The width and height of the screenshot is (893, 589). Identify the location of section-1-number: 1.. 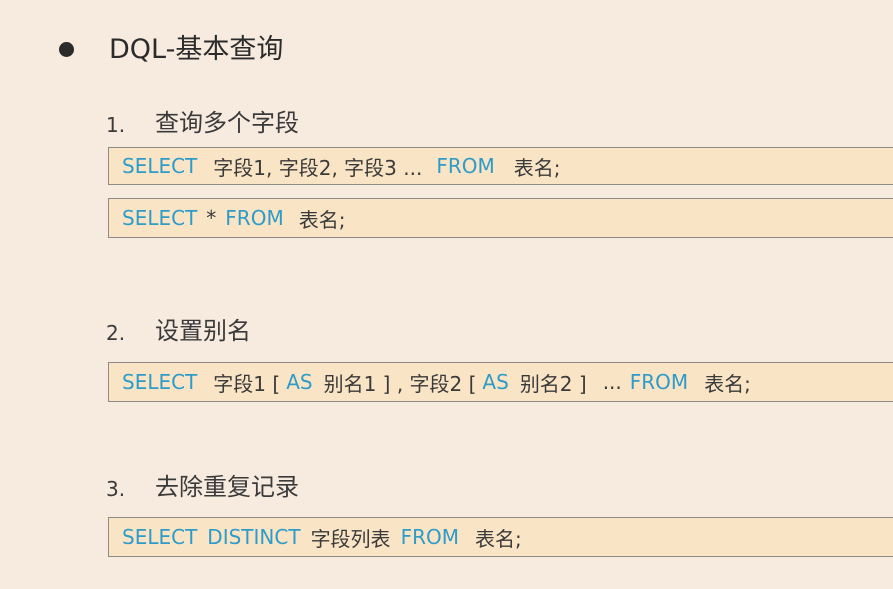
(116, 125).